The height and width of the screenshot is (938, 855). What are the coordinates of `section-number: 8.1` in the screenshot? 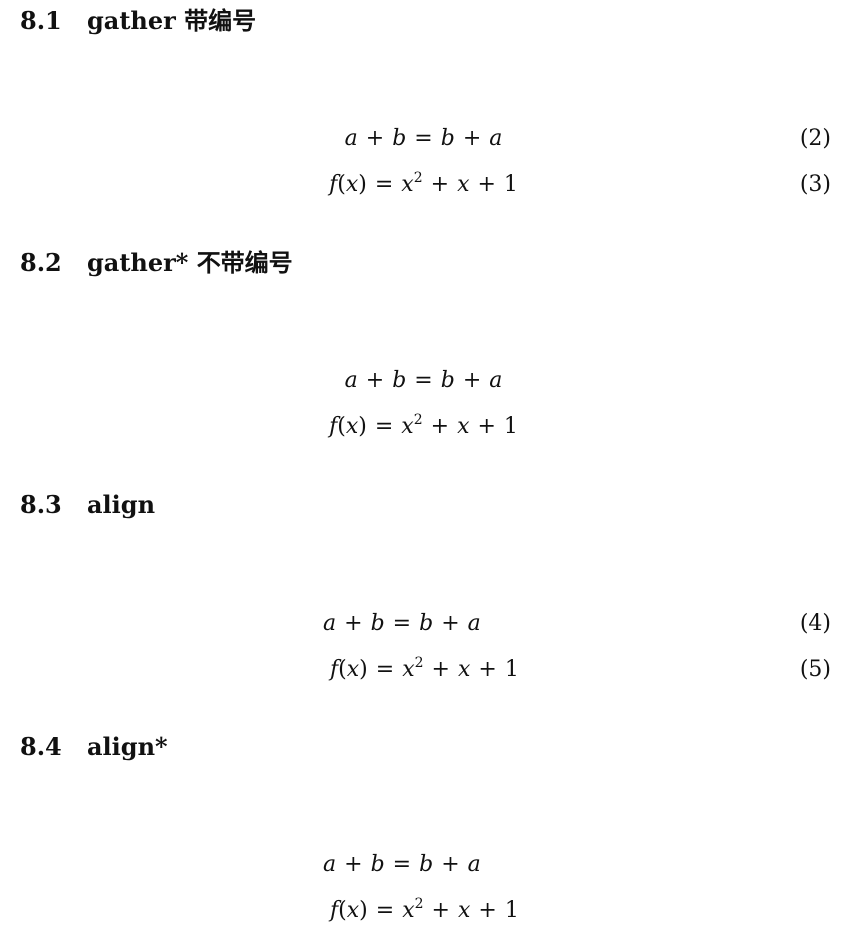 It's located at (41, 20).